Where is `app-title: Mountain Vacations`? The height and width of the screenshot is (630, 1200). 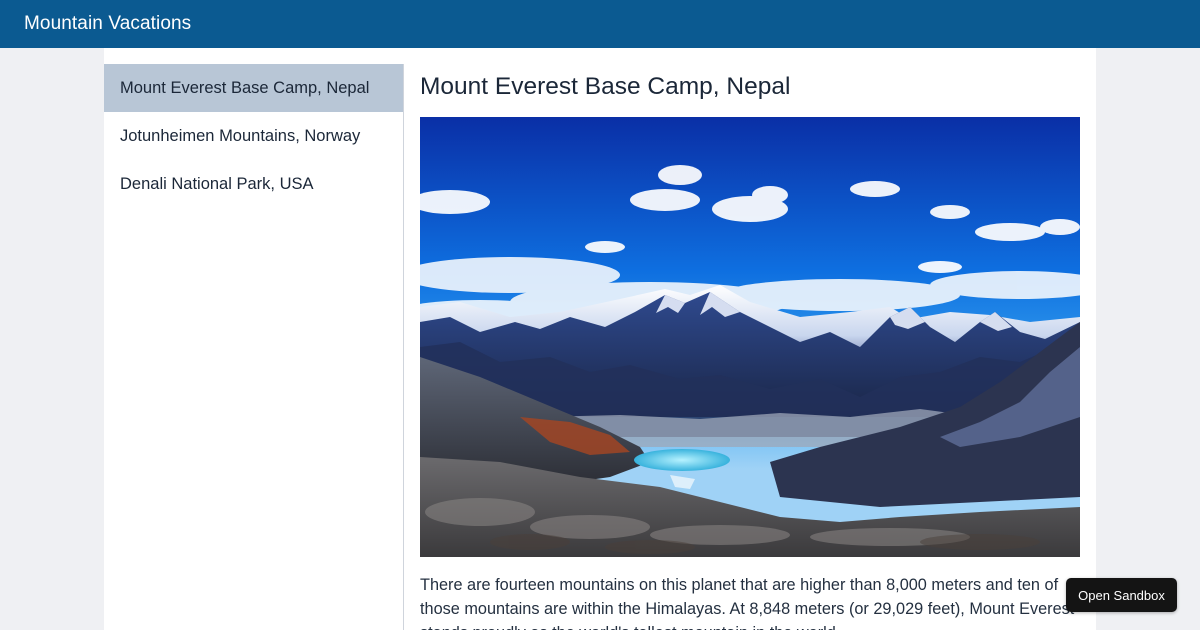 app-title: Mountain Vacations is located at coordinates (108, 23).